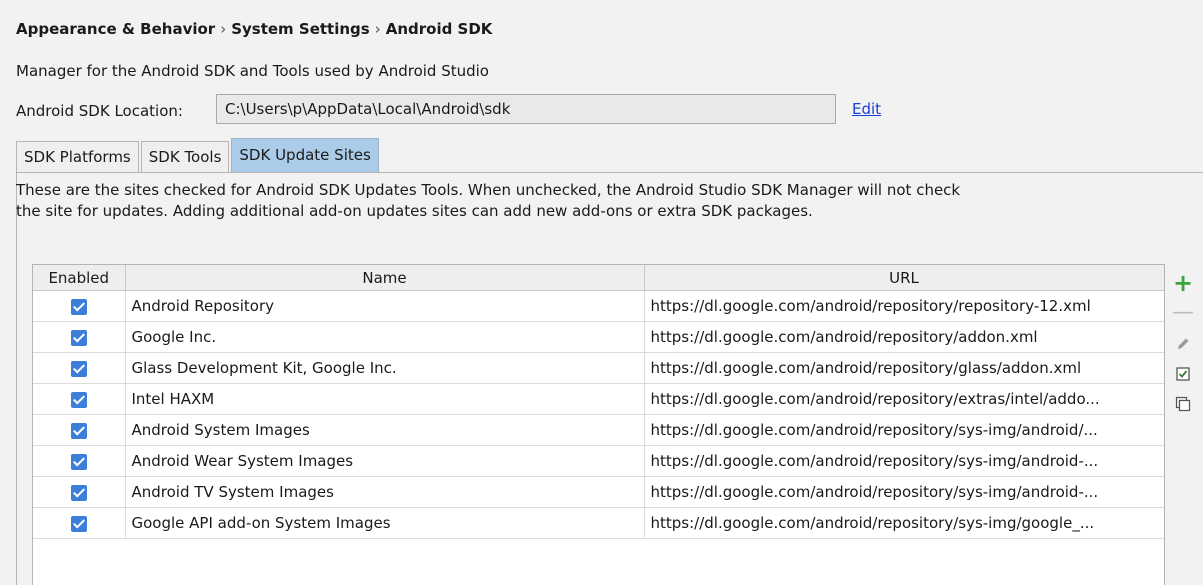 The width and height of the screenshot is (1203, 585). I want to click on breadcrumb-item-appearance: Appearance & Behavior, so click(116, 29).